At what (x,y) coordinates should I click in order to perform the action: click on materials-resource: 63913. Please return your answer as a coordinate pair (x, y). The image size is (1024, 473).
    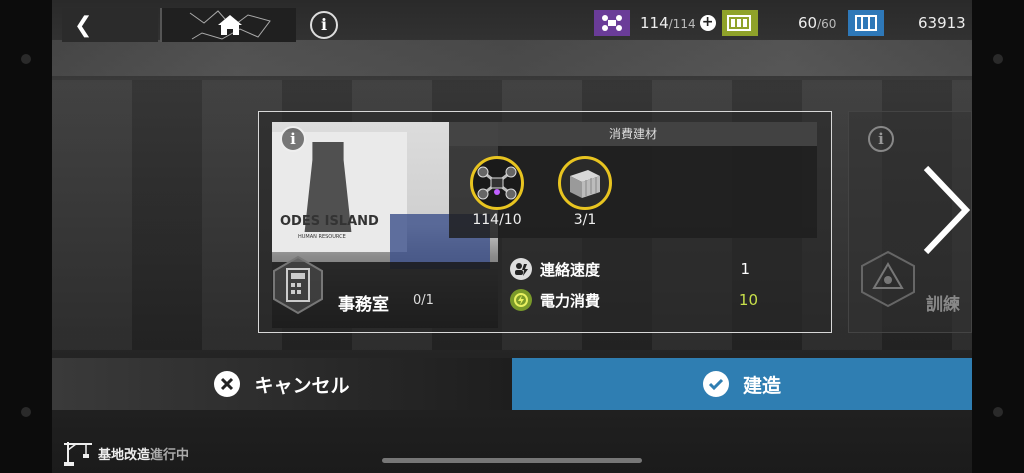
    Looking at the image, I should click on (907, 23).